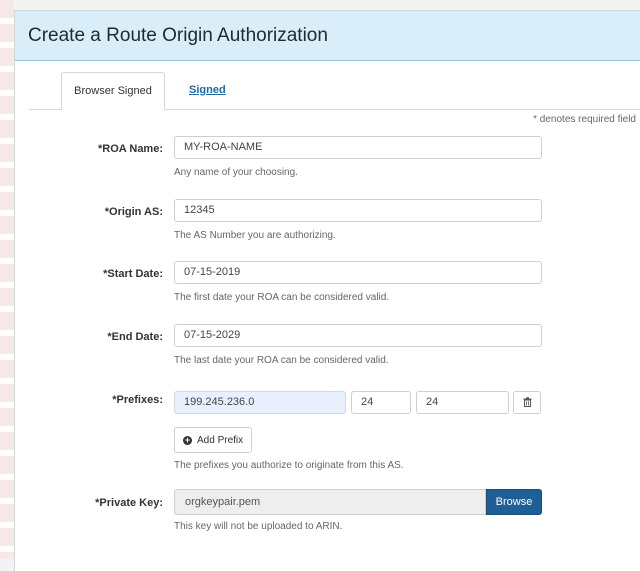 The width and height of the screenshot is (640, 571). I want to click on add-prefix-button: + Add Prefix, so click(213, 440).